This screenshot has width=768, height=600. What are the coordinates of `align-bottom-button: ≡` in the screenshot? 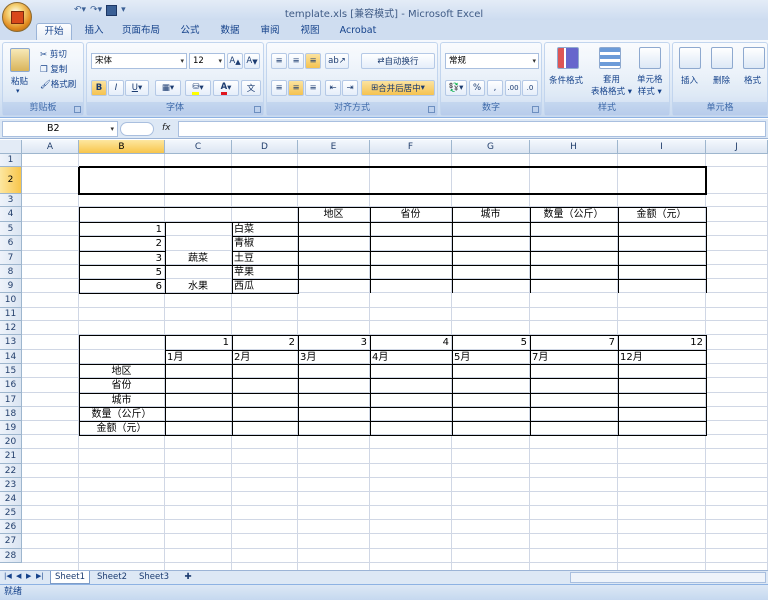 It's located at (313, 61).